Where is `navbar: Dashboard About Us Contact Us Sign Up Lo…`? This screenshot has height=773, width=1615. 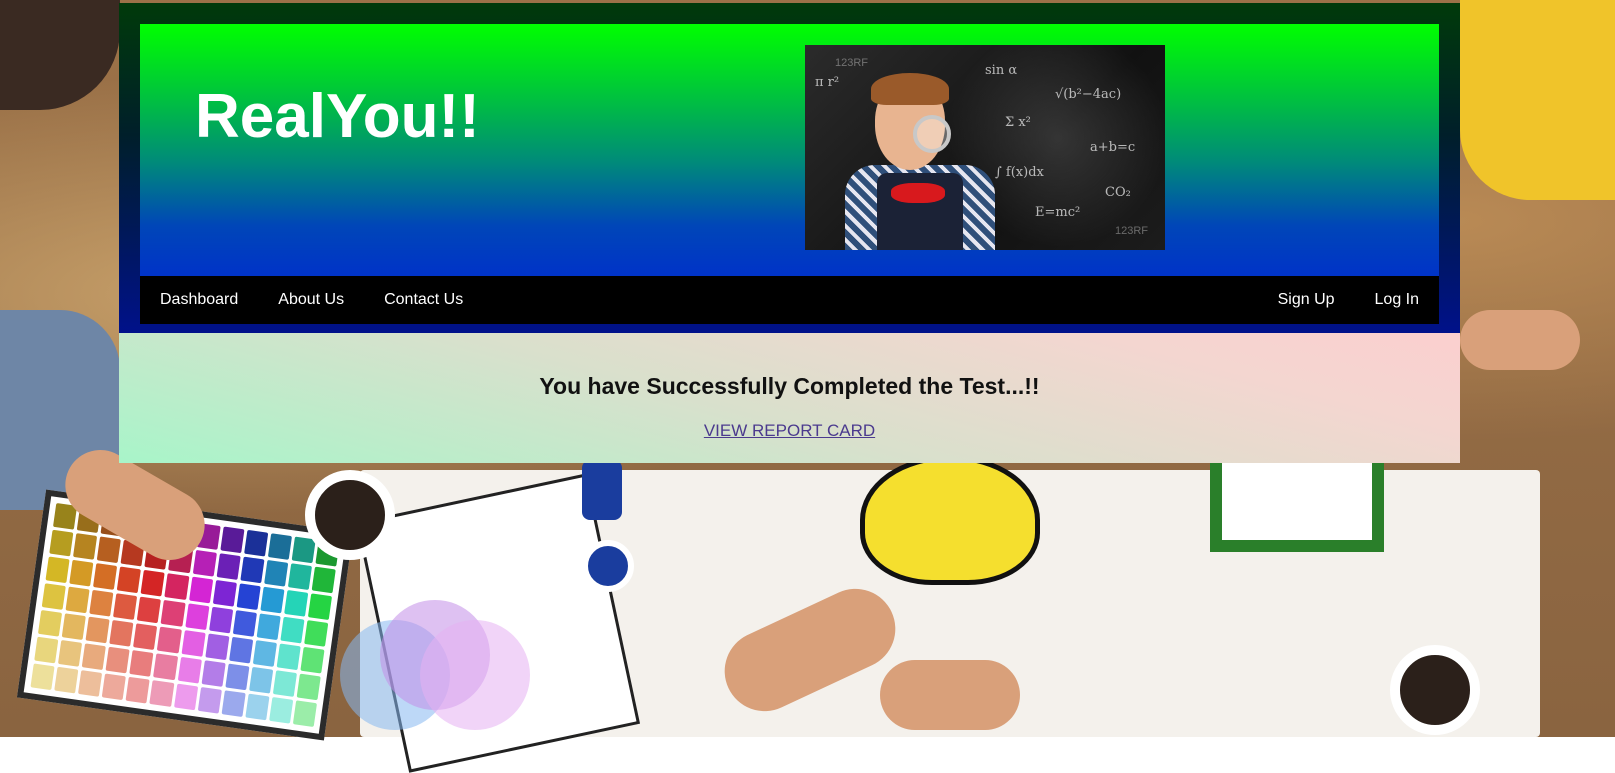
navbar: Dashboard About Us Contact Us Sign Up Lo… is located at coordinates (789, 300).